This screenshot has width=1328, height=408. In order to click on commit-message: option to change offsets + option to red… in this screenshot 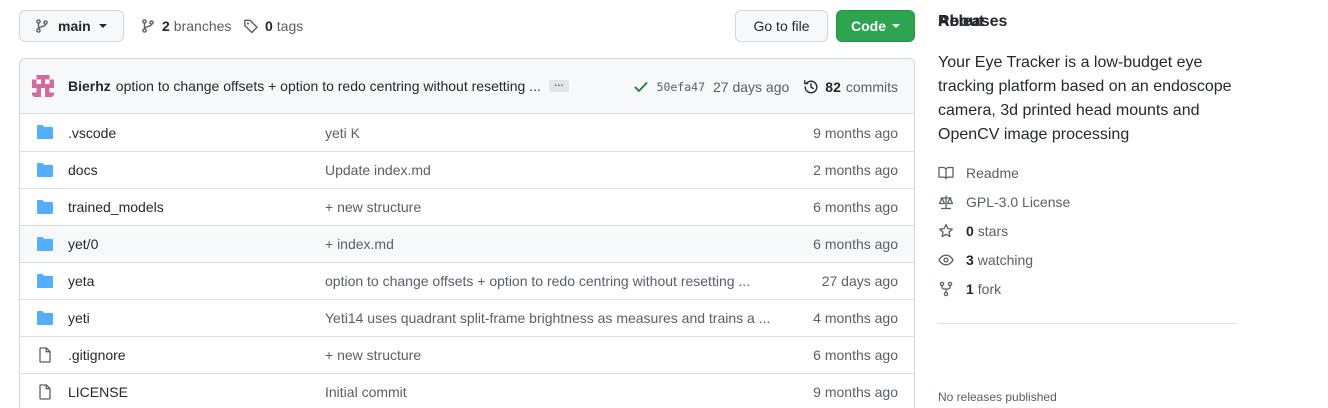, I will do `click(328, 86)`.